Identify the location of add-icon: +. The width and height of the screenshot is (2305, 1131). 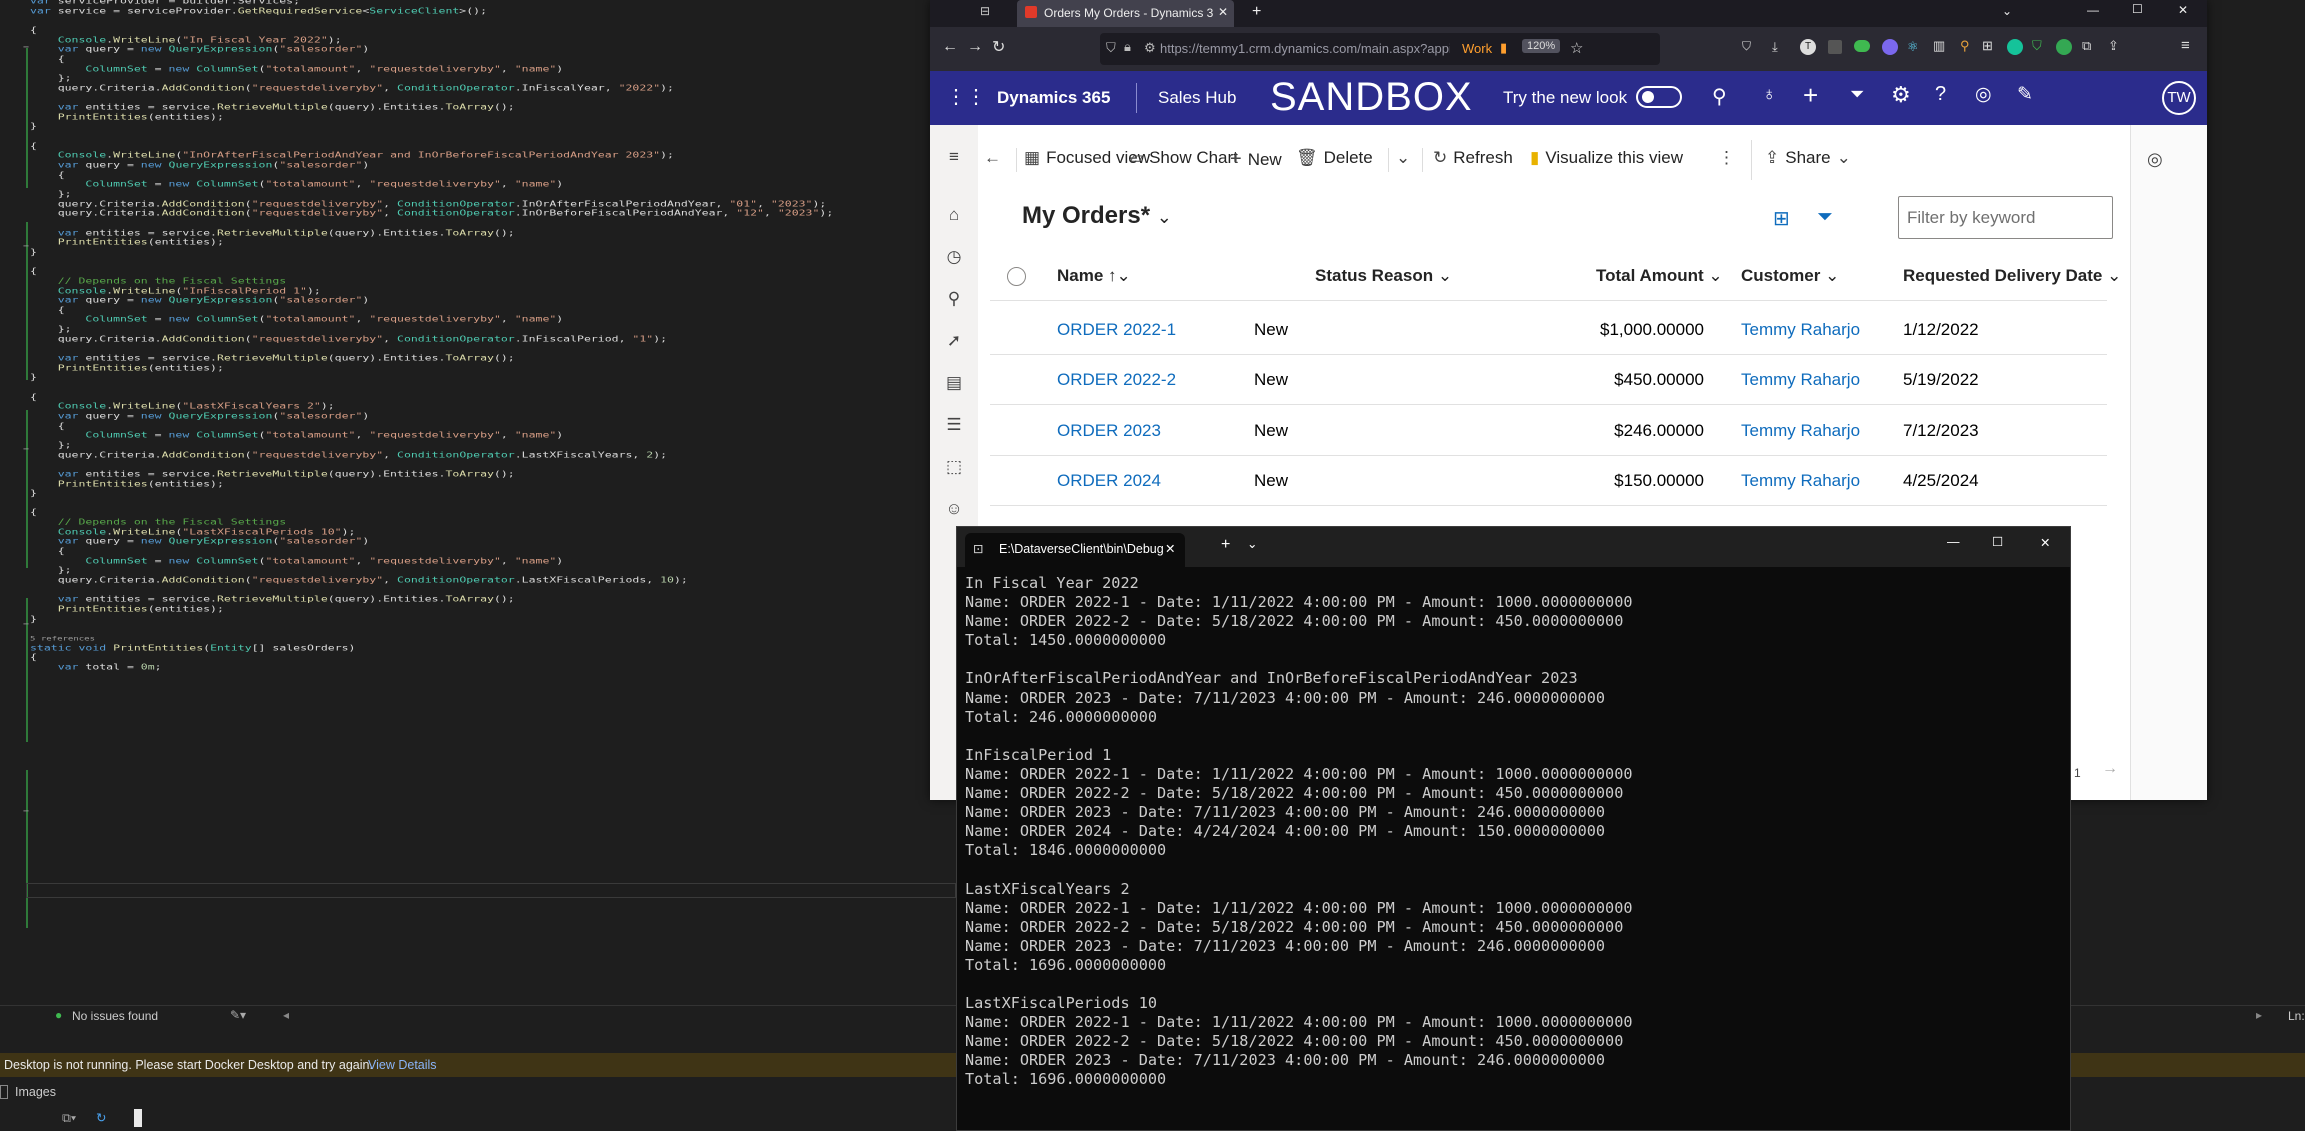
(1810, 95).